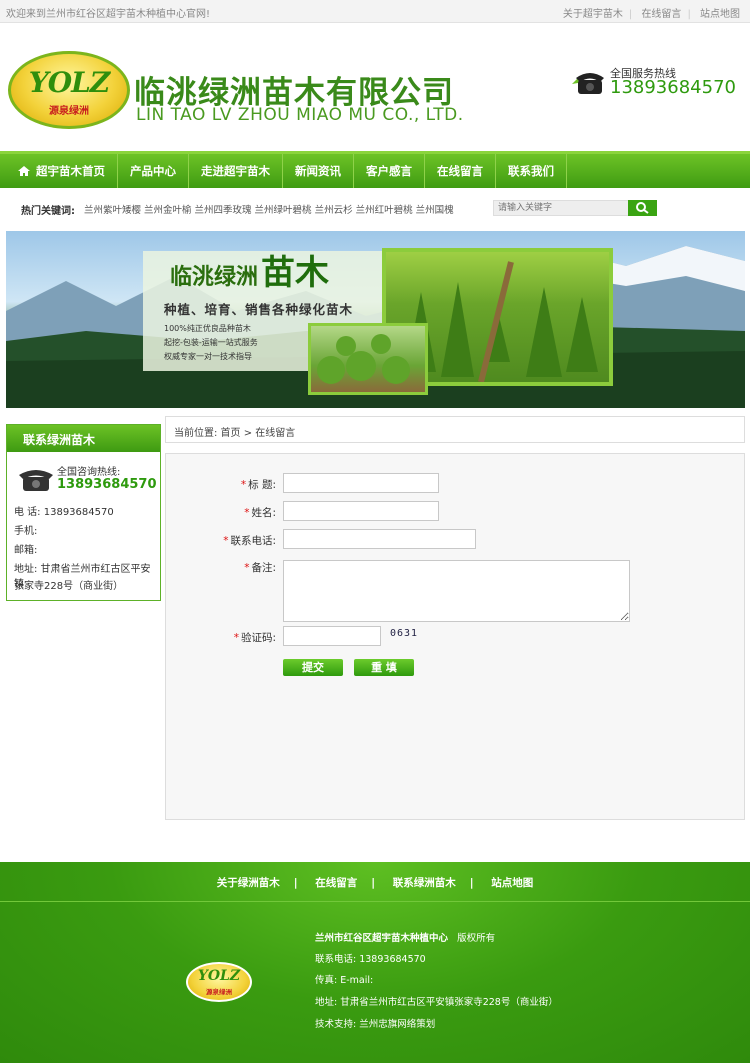  What do you see at coordinates (260, 568) in the screenshot?
I see `remark-label: * 备注:` at bounding box center [260, 568].